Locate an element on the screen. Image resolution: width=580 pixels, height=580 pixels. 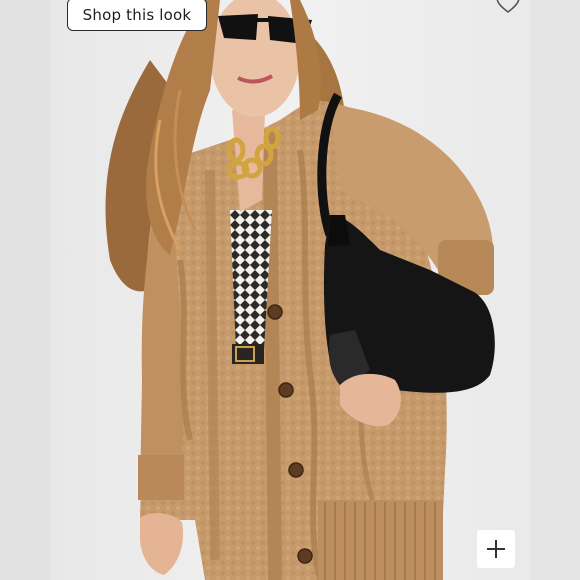
zoom-plus-button is located at coordinates (496, 549).